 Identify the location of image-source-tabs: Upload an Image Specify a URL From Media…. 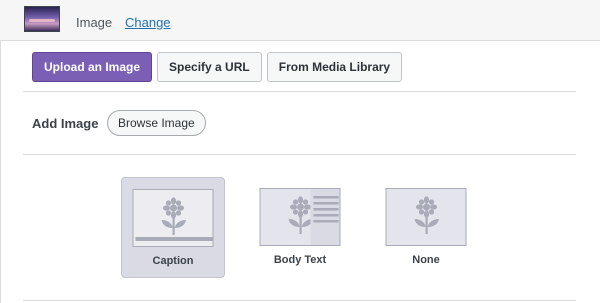
(217, 67).